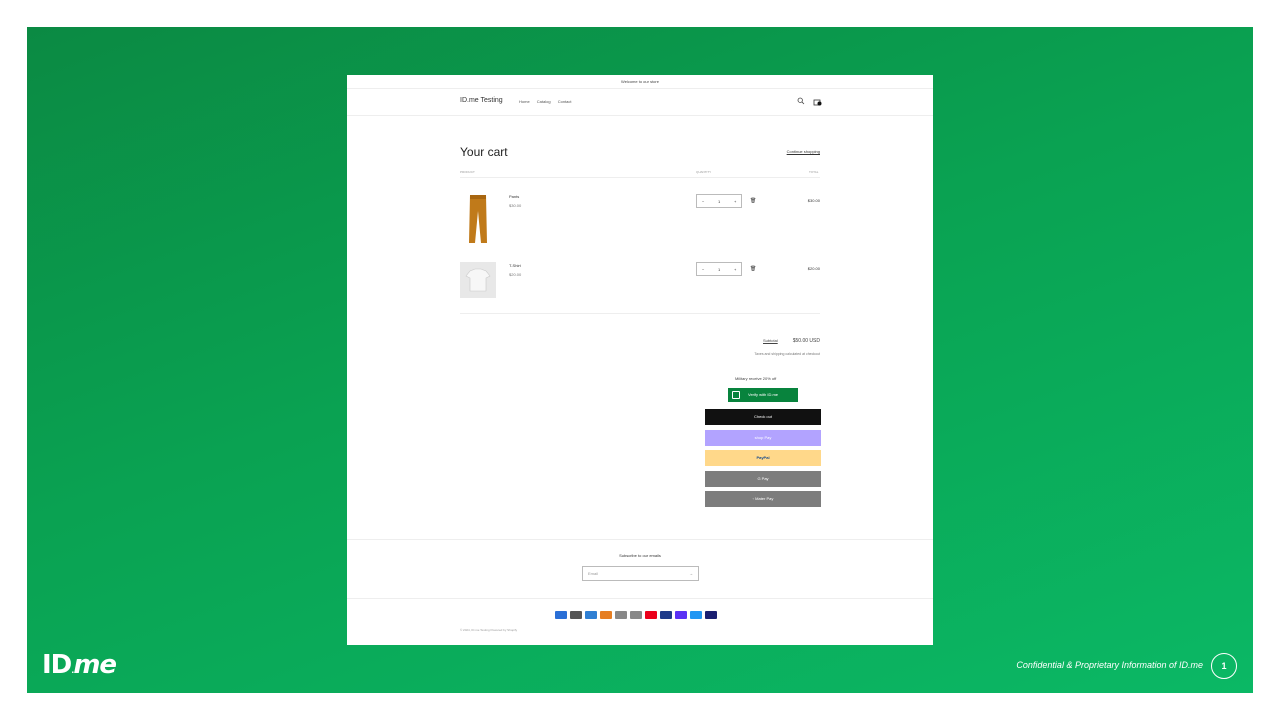 The image size is (1280, 720). Describe the element at coordinates (763, 438) in the screenshot. I see `shop-pay-button: shop Pay` at that location.